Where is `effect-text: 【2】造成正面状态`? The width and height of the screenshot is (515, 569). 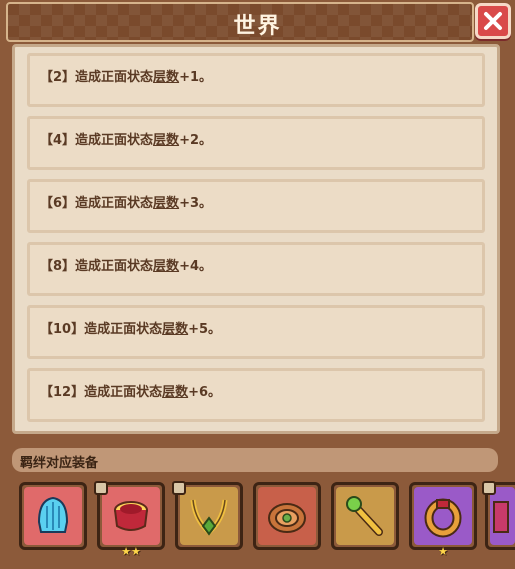 effect-text: 【2】造成正面状态 is located at coordinates (97, 77).